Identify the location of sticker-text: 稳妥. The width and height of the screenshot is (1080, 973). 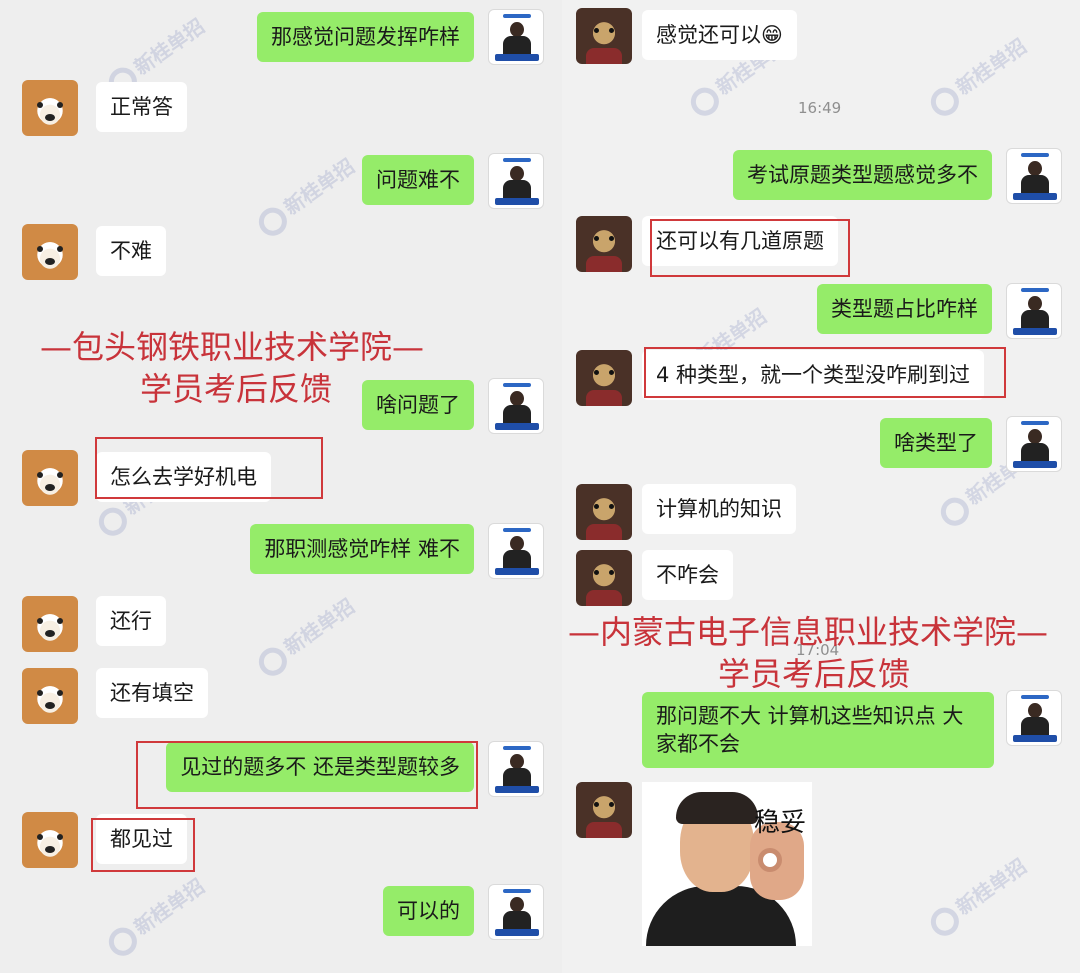
(780, 823).